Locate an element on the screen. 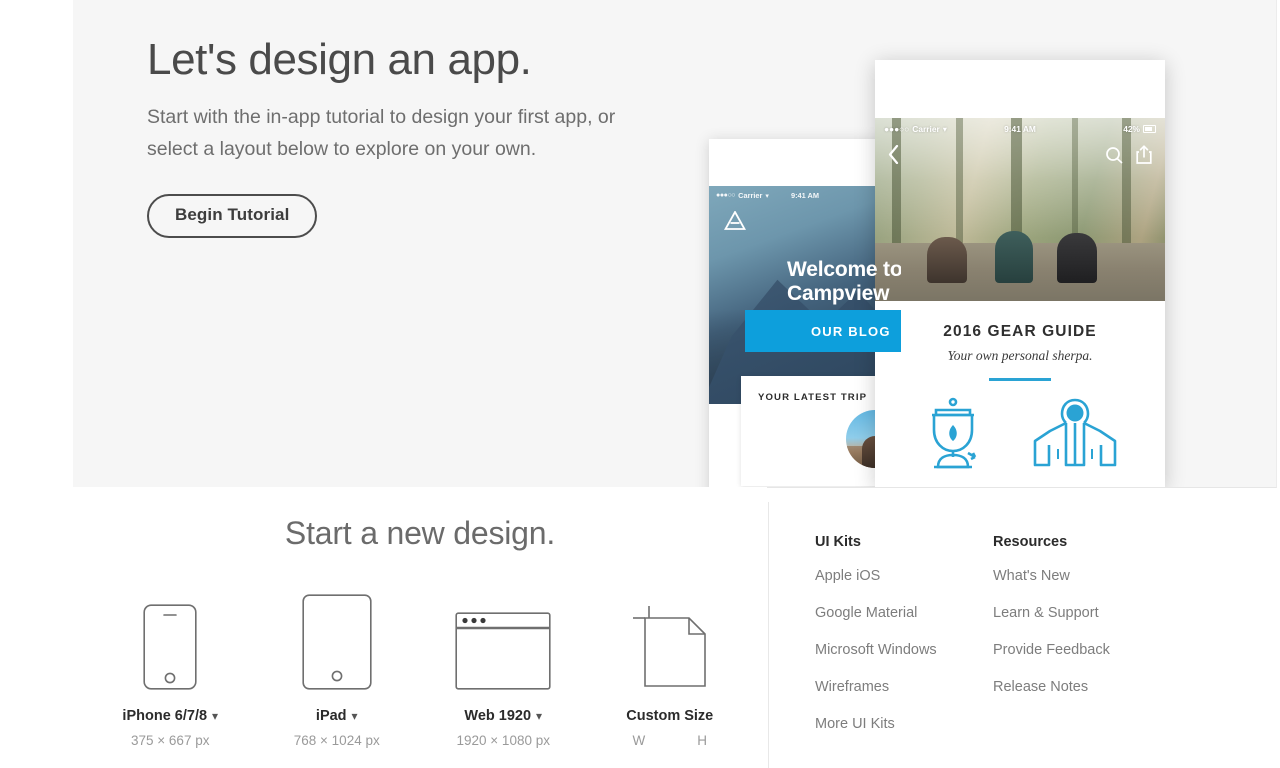 The width and height of the screenshot is (1280, 768). link-release-notes: Release Notes is located at coordinates (1082, 687).